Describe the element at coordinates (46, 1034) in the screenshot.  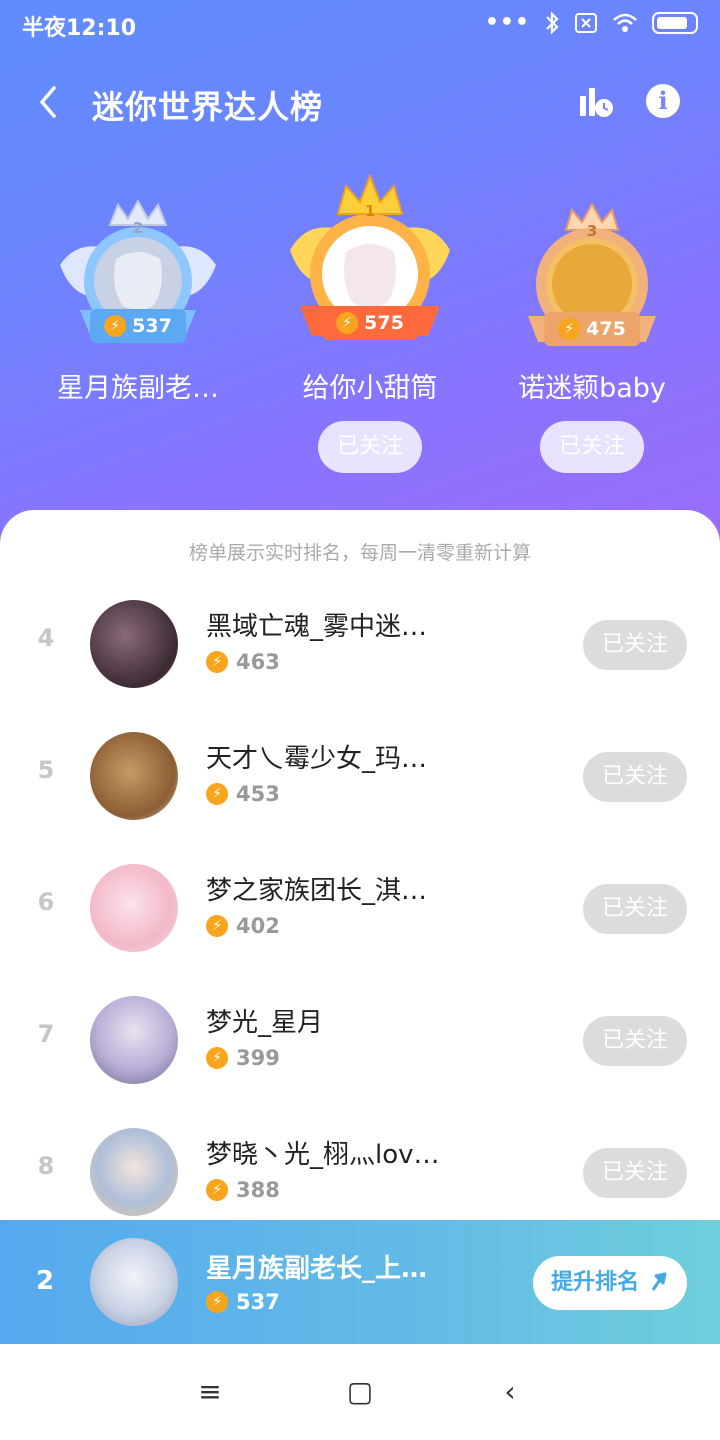
I see `rank-number: 7` at that location.